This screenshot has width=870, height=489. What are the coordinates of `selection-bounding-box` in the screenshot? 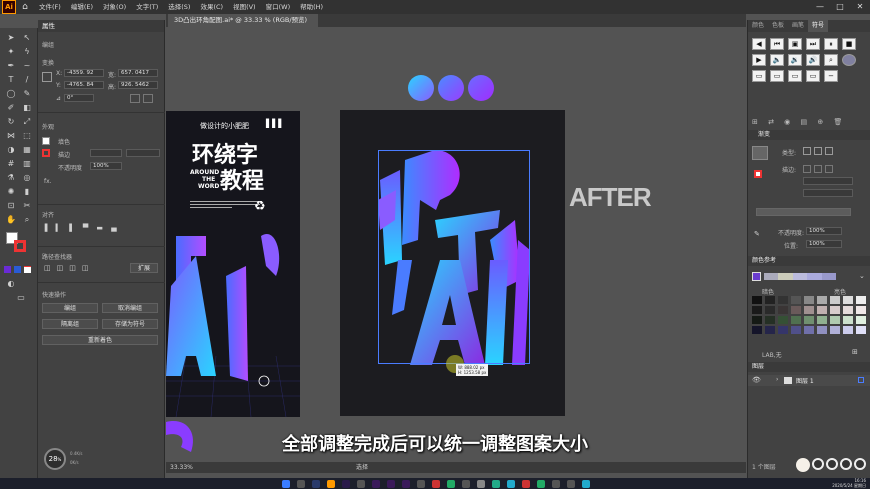 It's located at (454, 257).